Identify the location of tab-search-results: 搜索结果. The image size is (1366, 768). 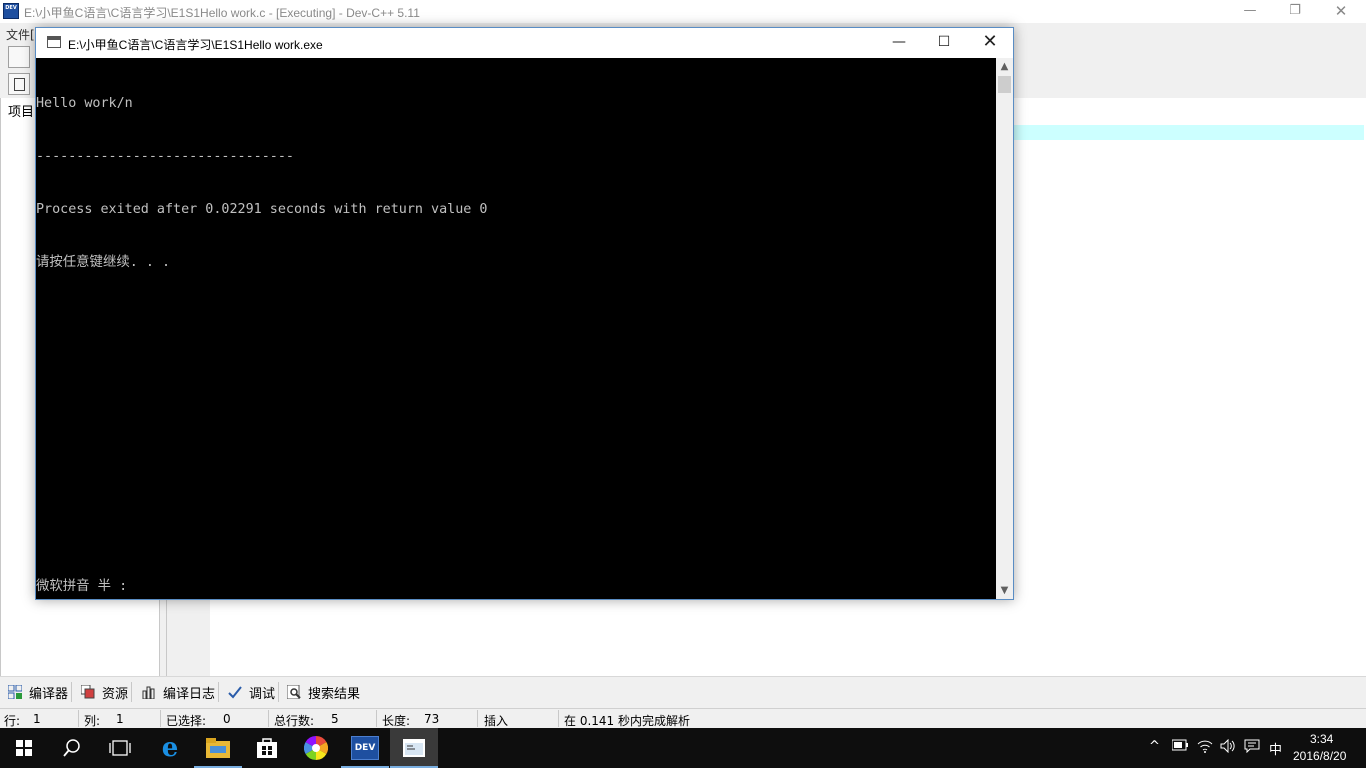
(323, 692).